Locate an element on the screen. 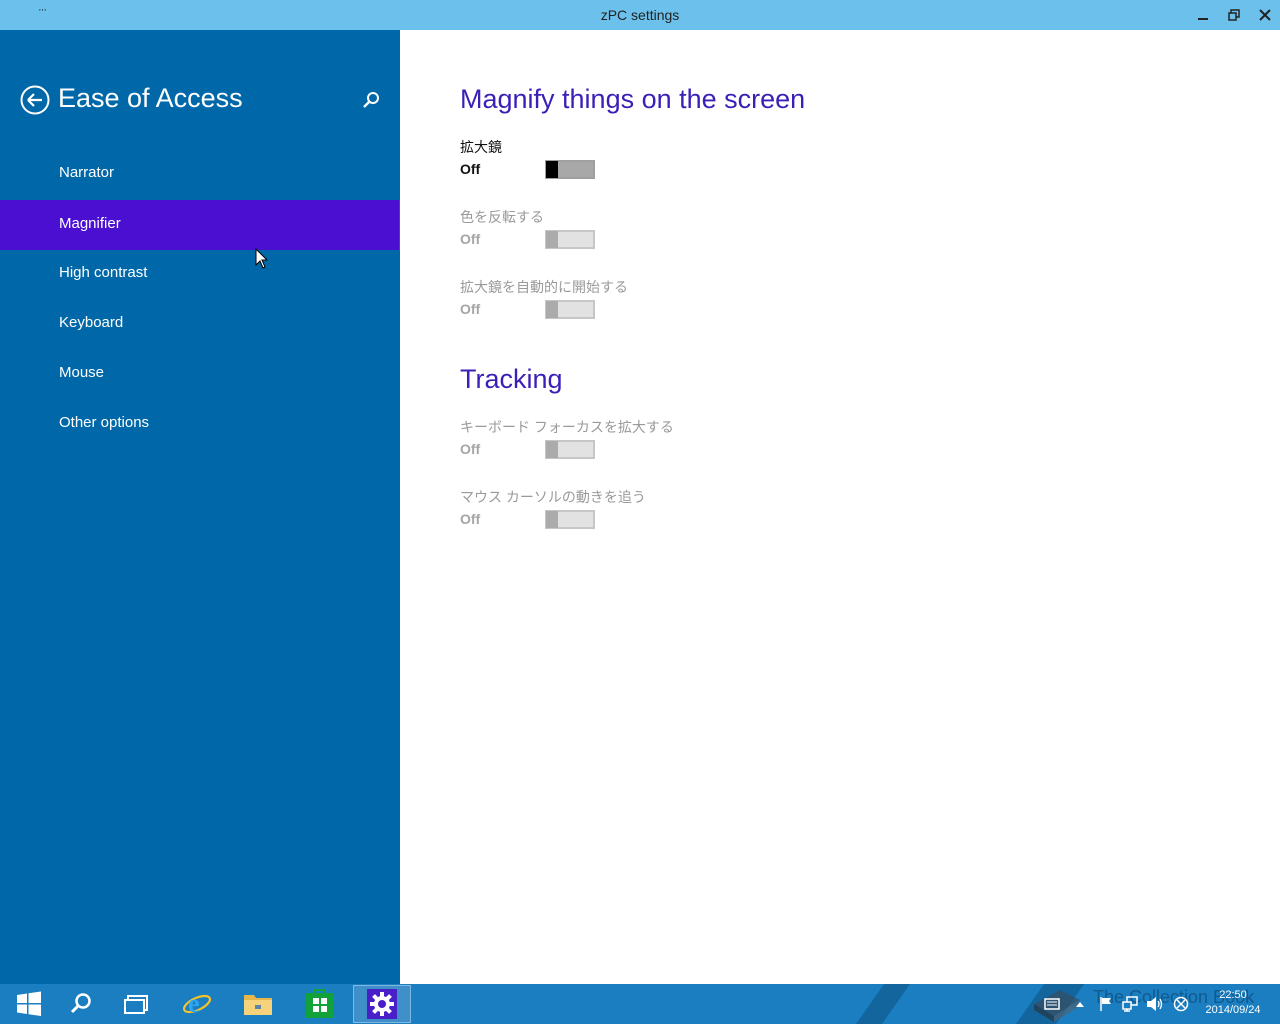  close-button is located at coordinates (1265, 15).